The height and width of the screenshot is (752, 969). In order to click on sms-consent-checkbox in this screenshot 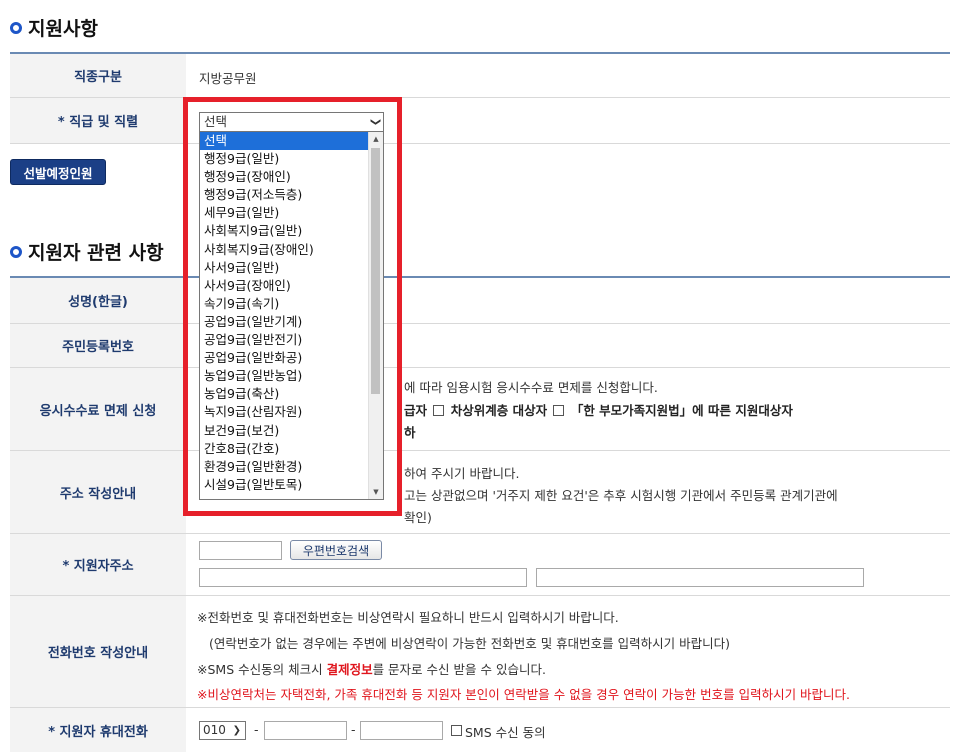, I will do `click(456, 730)`.